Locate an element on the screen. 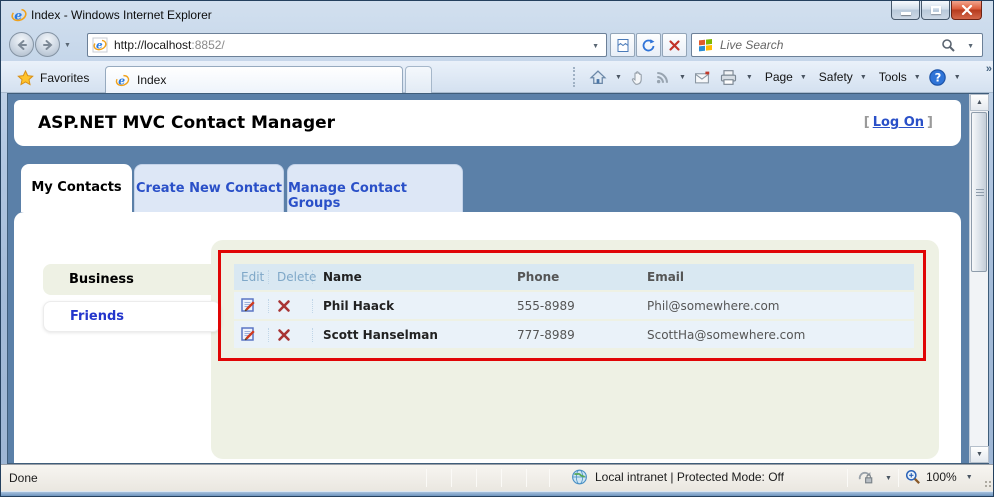  table-row: Phil Haack 555-8989 Phil@somewhere.com is located at coordinates (574, 305).